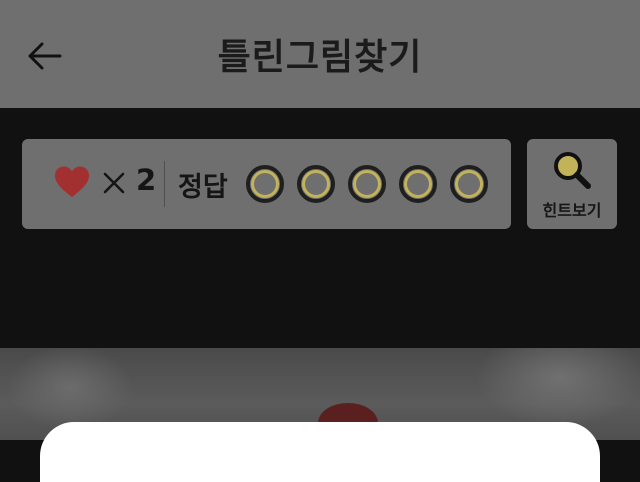 The height and width of the screenshot is (482, 640). What do you see at coordinates (320, 57) in the screenshot?
I see `page-title: 틀린그림찾기` at bounding box center [320, 57].